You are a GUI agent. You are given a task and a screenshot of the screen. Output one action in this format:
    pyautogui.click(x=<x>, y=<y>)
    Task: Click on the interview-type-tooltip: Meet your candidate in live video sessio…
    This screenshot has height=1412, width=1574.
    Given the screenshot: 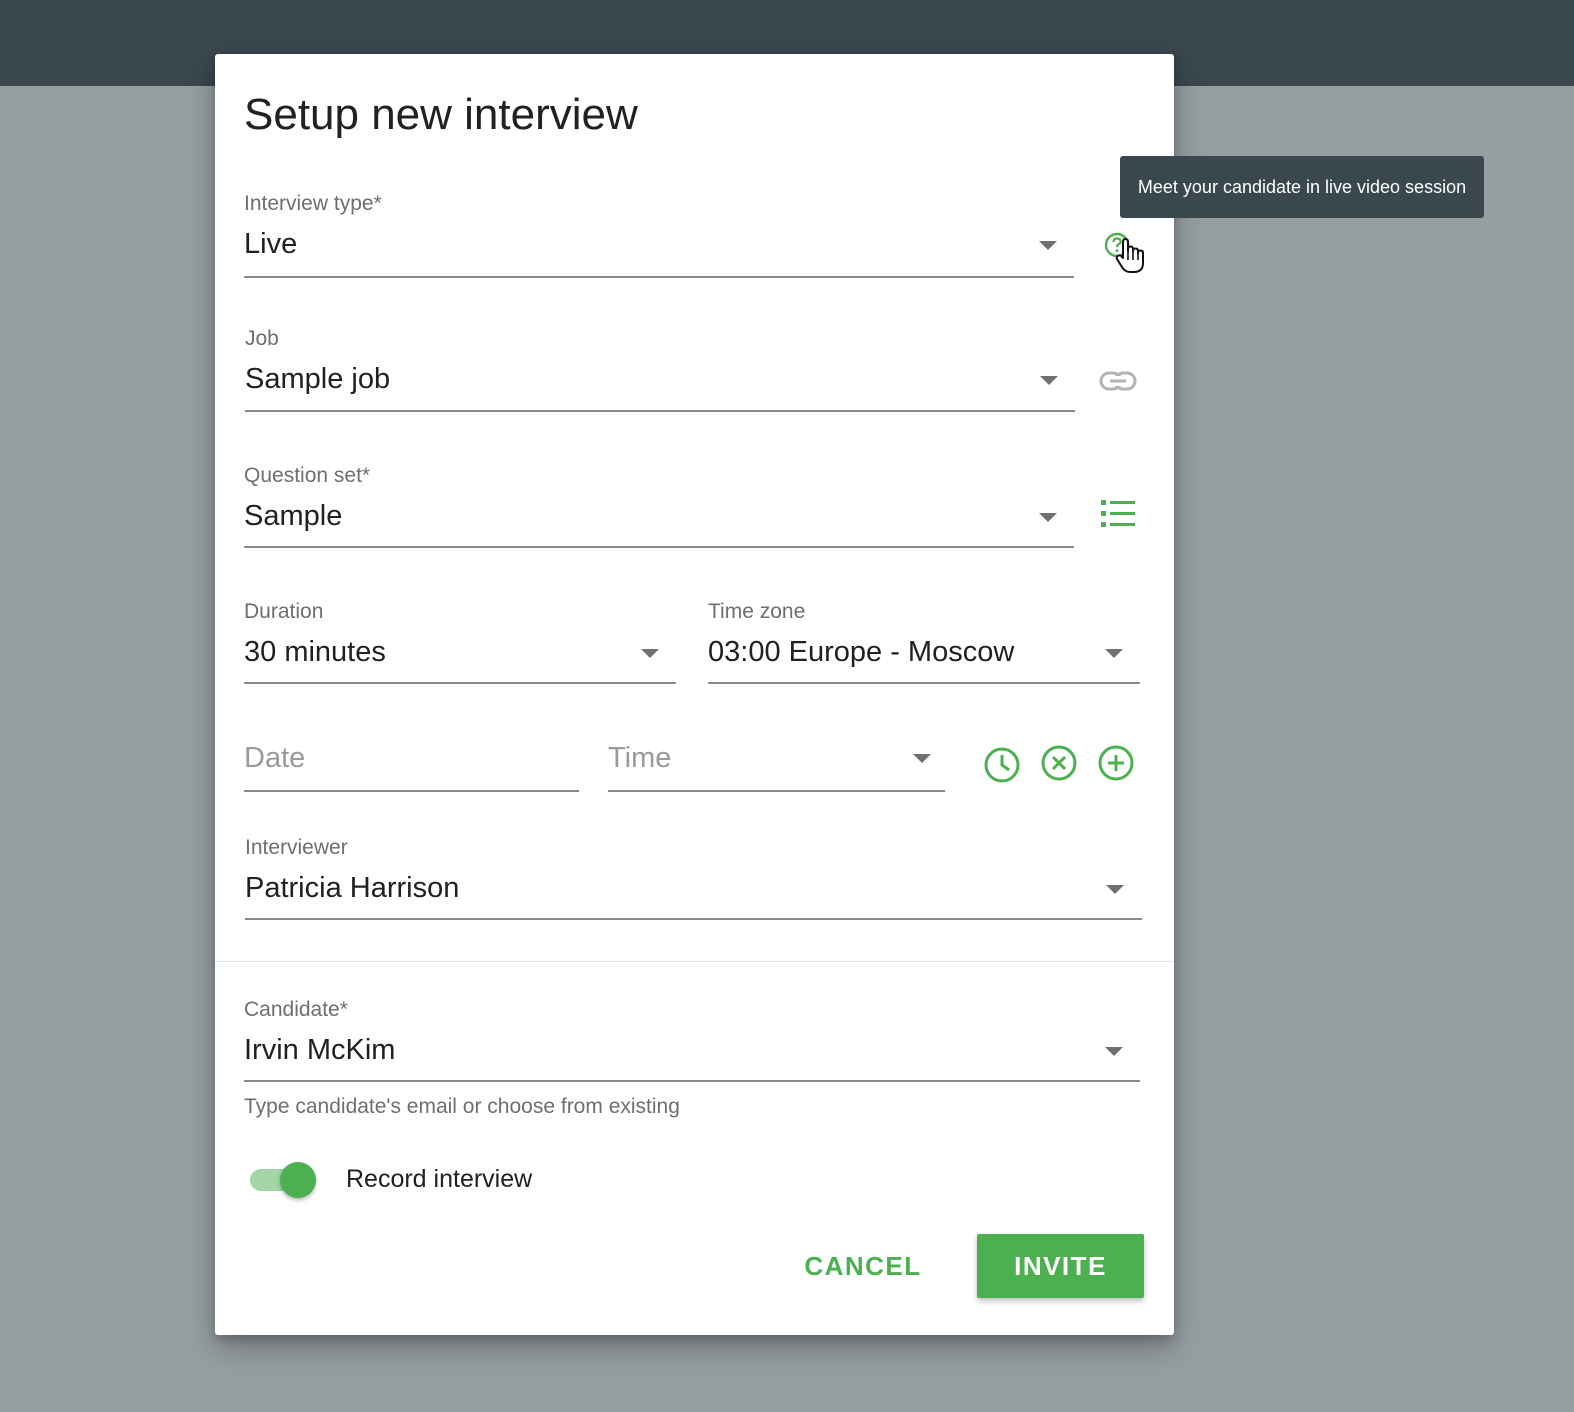 What is the action you would take?
    pyautogui.click(x=1302, y=187)
    